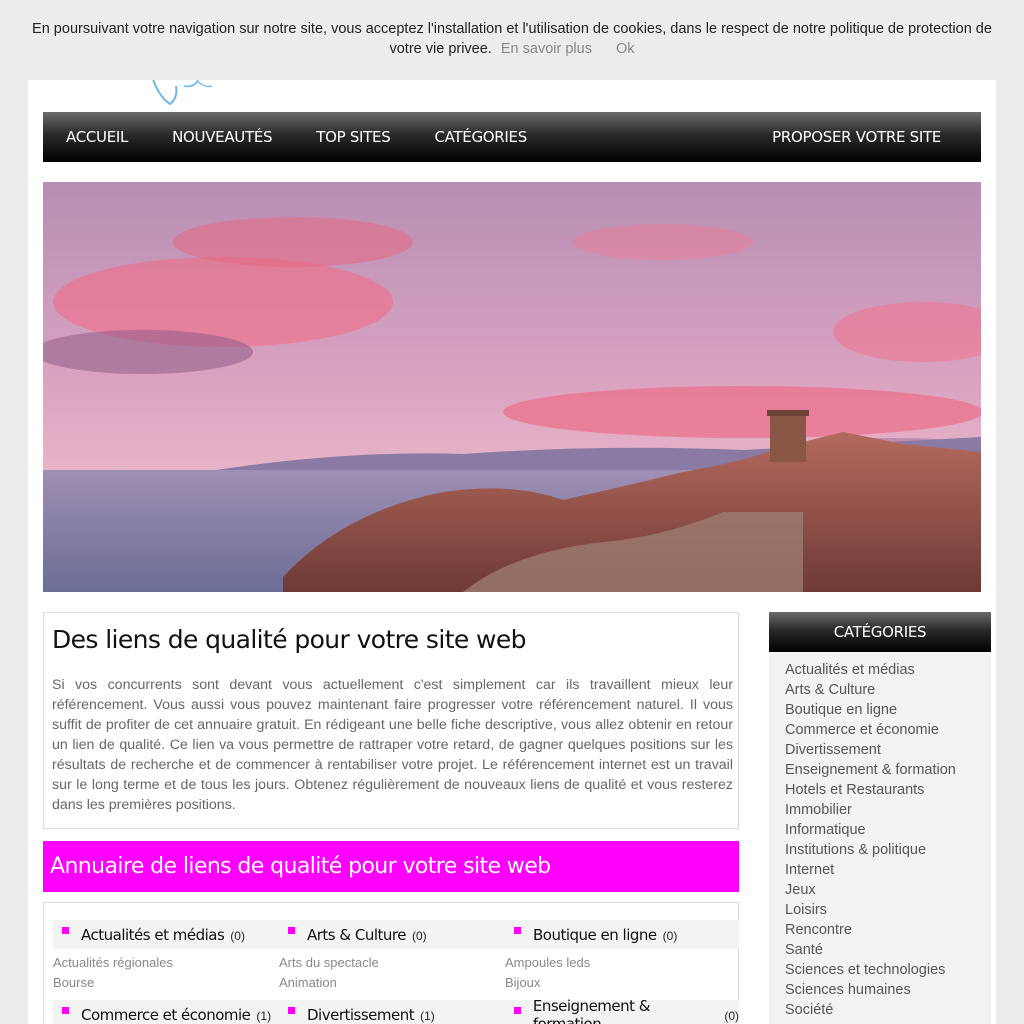  What do you see at coordinates (880, 670) in the screenshot?
I see `sidebar-item: Actualités et médias` at bounding box center [880, 670].